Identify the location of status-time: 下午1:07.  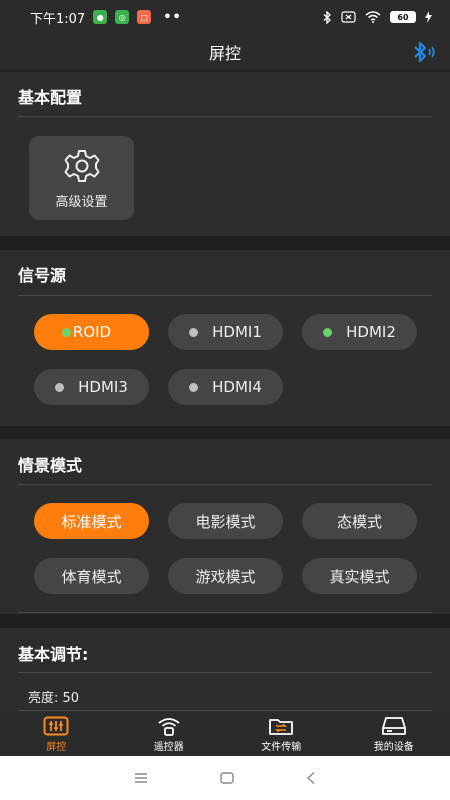
(58, 19).